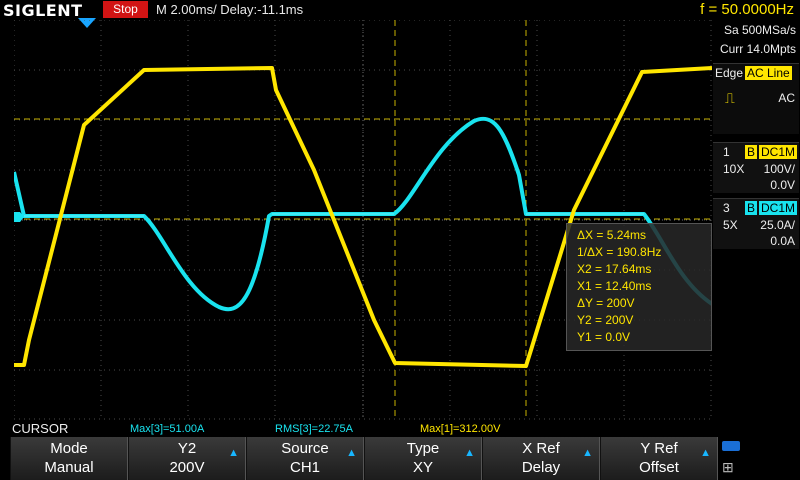  What do you see at coordinates (759, 30) in the screenshot?
I see `sample-rate: Sa 500MSa/s` at bounding box center [759, 30].